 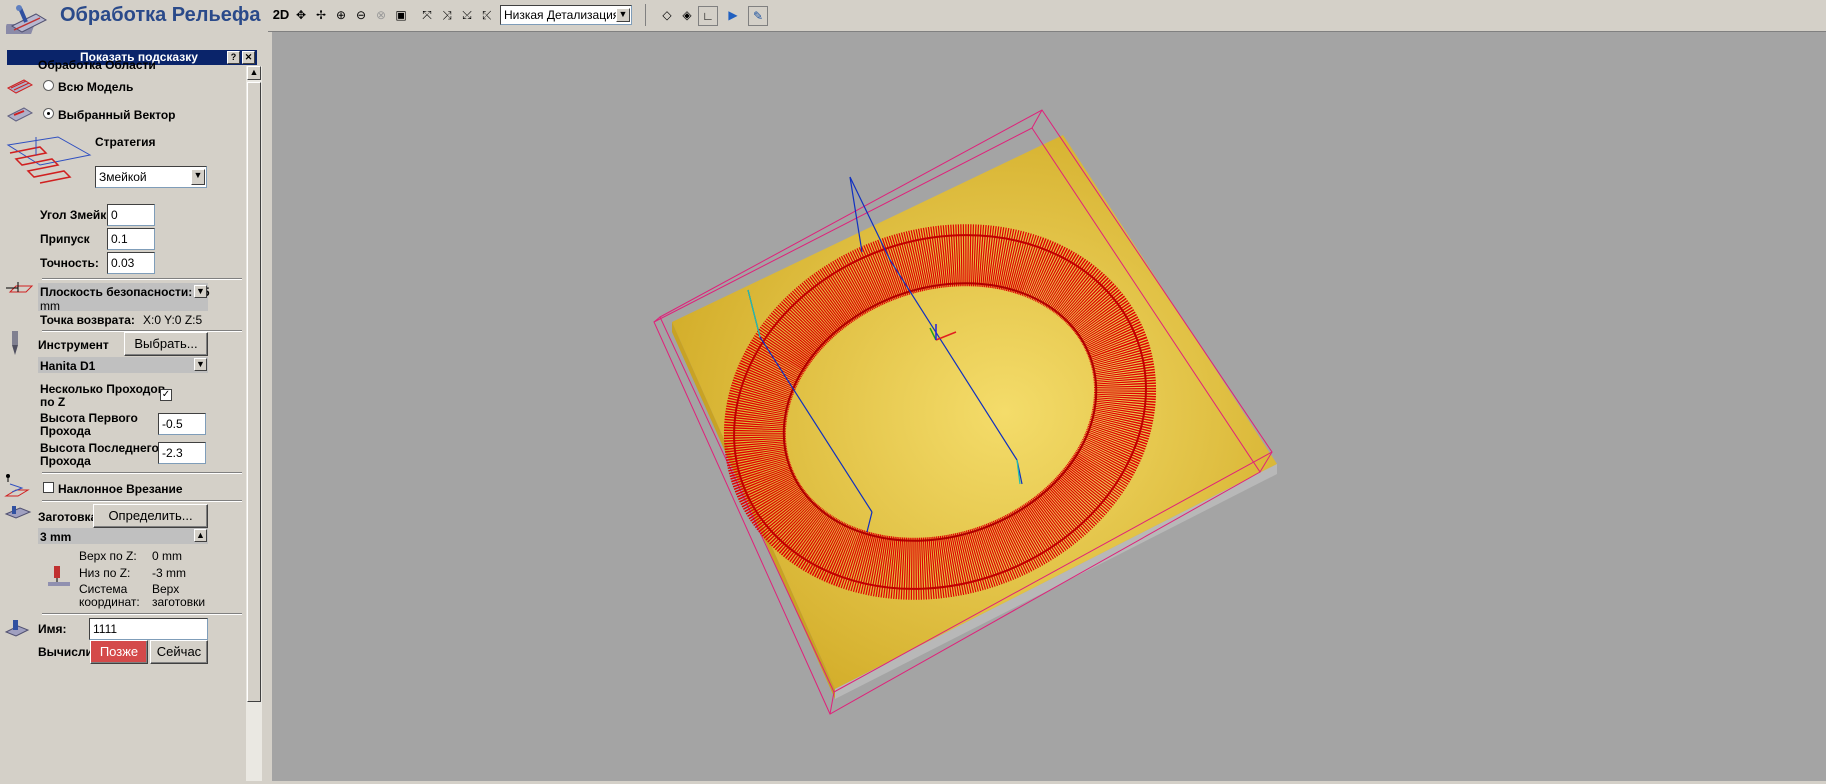 What do you see at coordinates (160, 15) in the screenshot?
I see `panel-title: Обработка Рельефа` at bounding box center [160, 15].